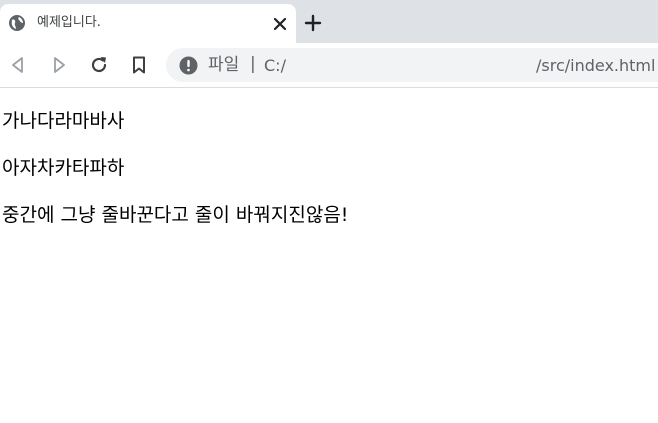 This screenshot has height=423, width=658. Describe the element at coordinates (69, 22) in the screenshot. I see `tab-title: 예제입니다.` at that location.